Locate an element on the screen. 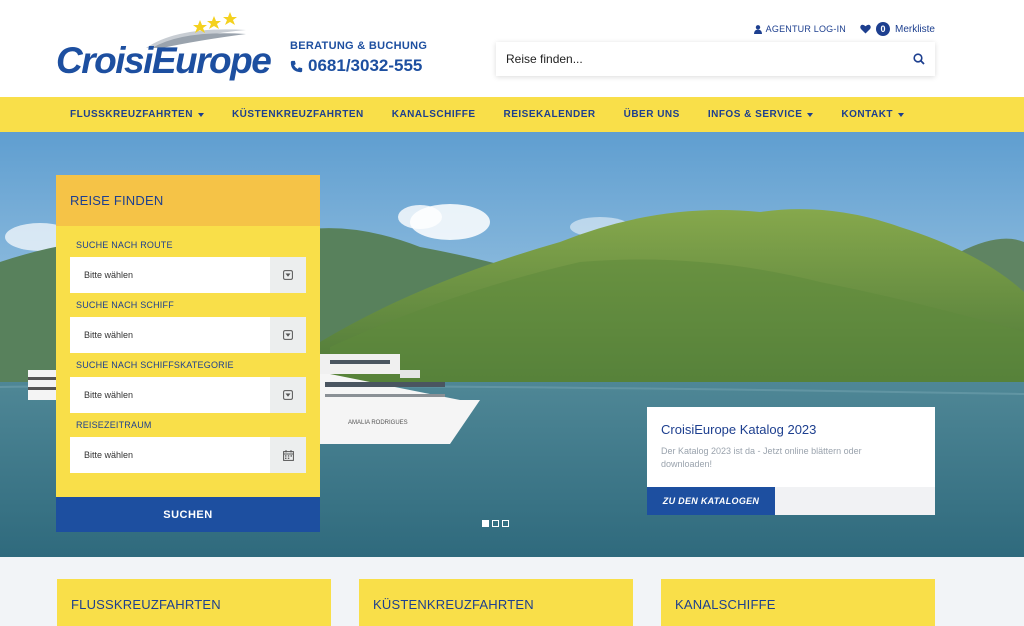 The width and height of the screenshot is (1024, 626). search-input is located at coordinates (709, 59).